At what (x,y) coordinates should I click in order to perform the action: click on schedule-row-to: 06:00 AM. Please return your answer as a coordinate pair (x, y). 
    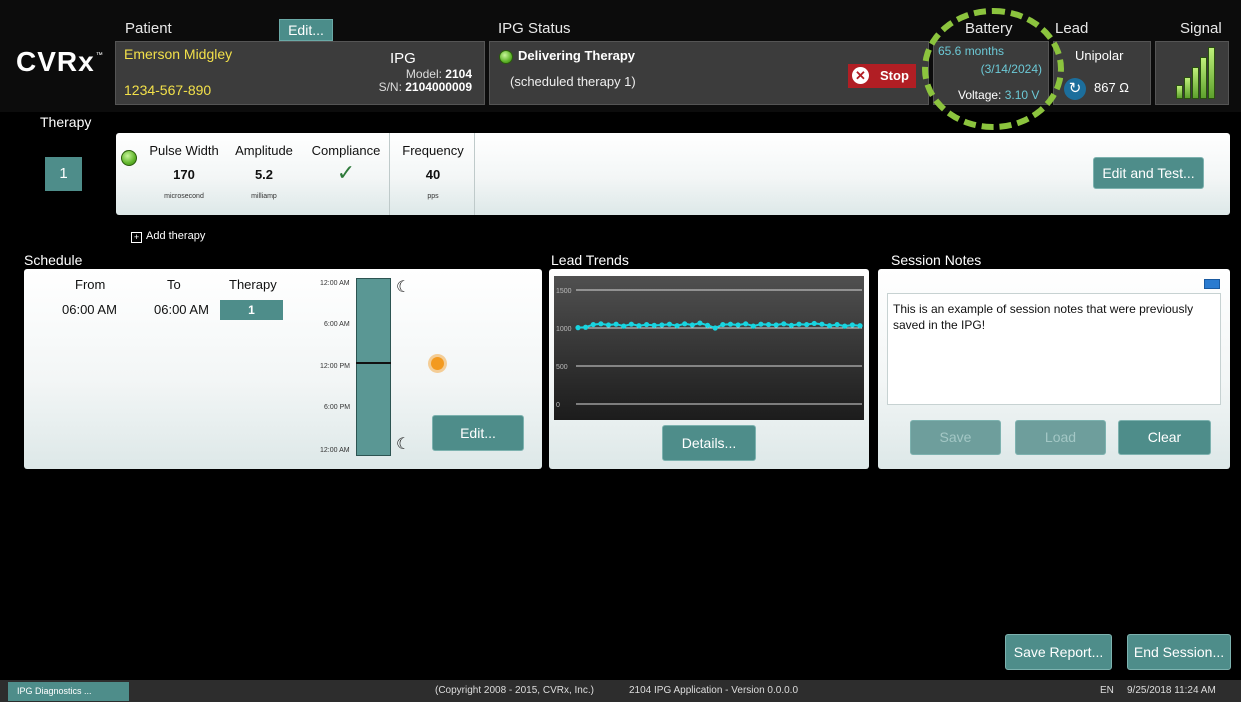
    Looking at the image, I should click on (181, 309).